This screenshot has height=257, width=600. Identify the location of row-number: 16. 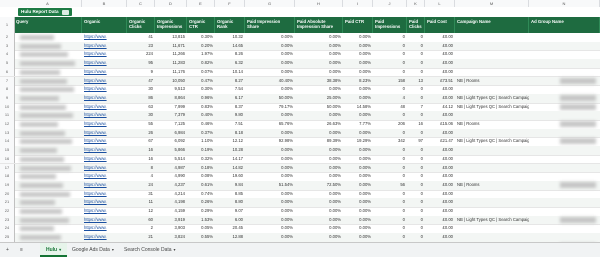
(7, 159).